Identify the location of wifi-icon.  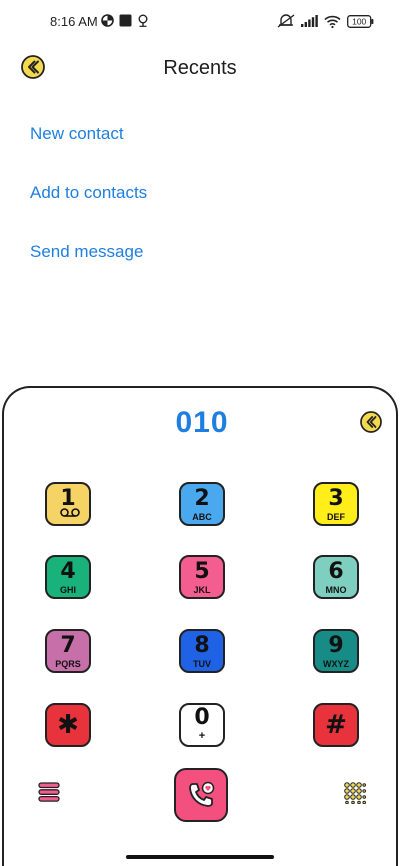
(332, 21).